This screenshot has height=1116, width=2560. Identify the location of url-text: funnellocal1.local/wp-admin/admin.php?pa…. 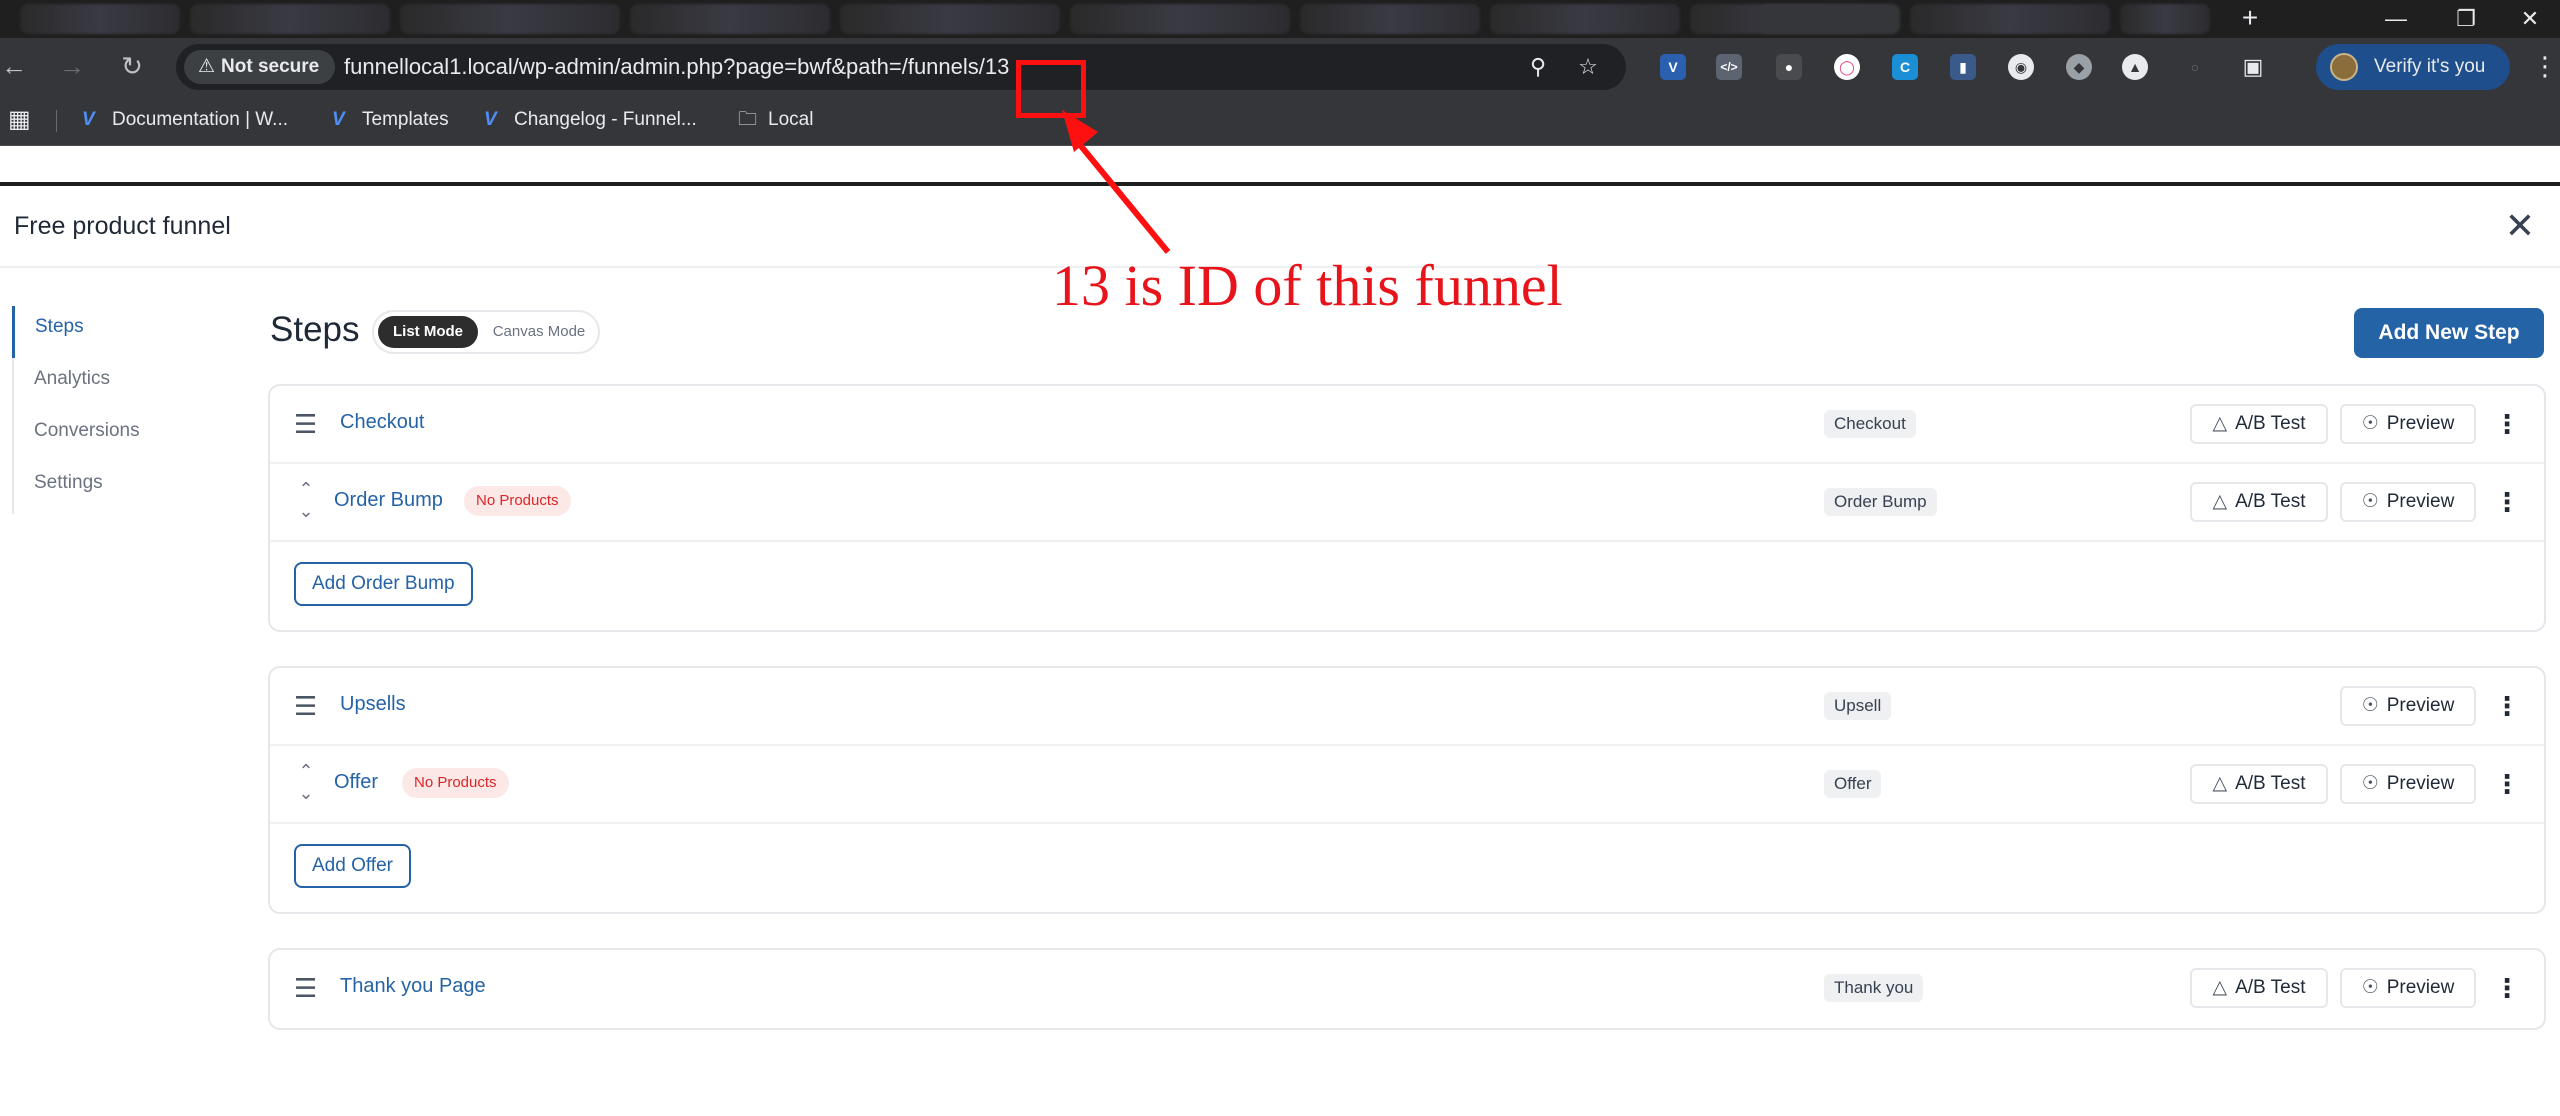
(676, 67).